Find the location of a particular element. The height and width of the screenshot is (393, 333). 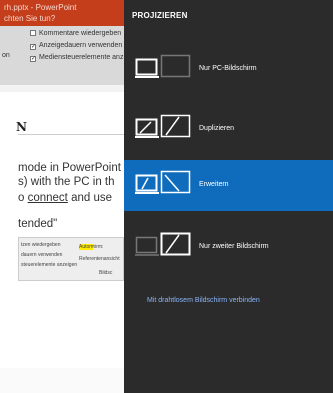

title-bar: rh.pptx - PowerPoint chten Sie tun? is located at coordinates (62, 13).